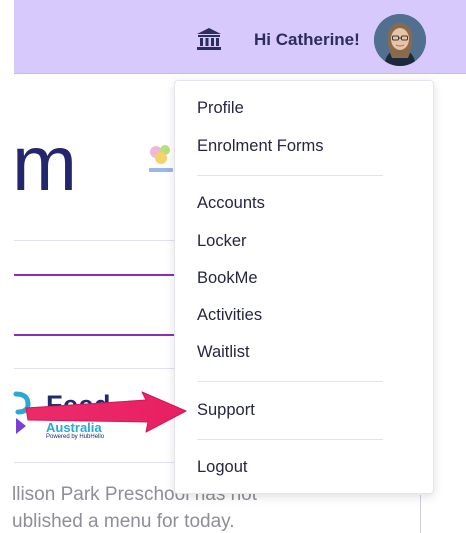 This screenshot has width=466, height=533. I want to click on feed-logo-text: Feed, so click(79, 405).